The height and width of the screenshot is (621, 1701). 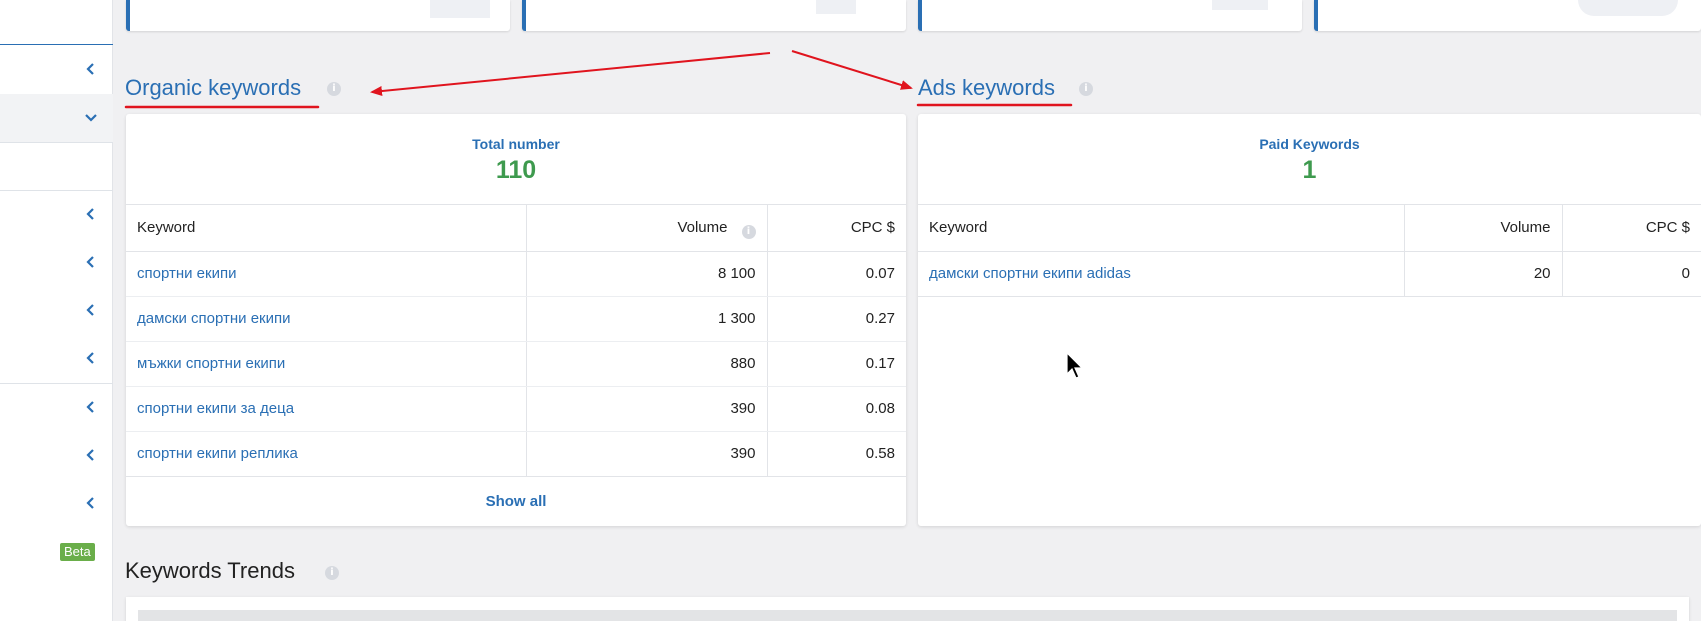 I want to click on keywords-trends-panel, so click(x=907, y=609).